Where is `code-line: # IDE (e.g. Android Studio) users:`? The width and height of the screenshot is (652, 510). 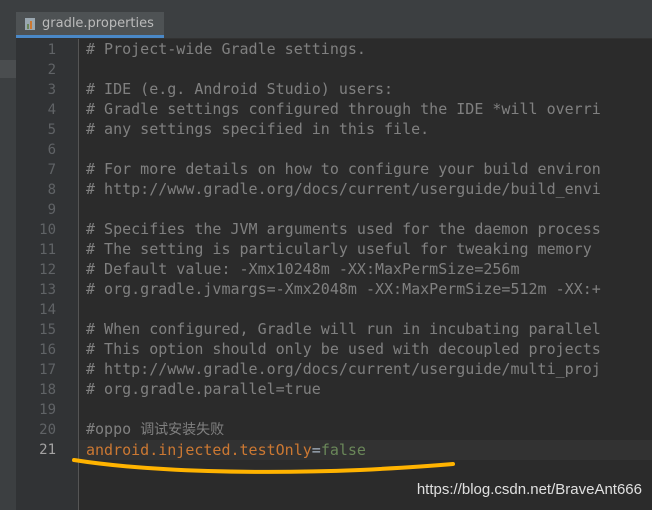 code-line: # IDE (e.g. Android Studio) users: is located at coordinates (239, 89).